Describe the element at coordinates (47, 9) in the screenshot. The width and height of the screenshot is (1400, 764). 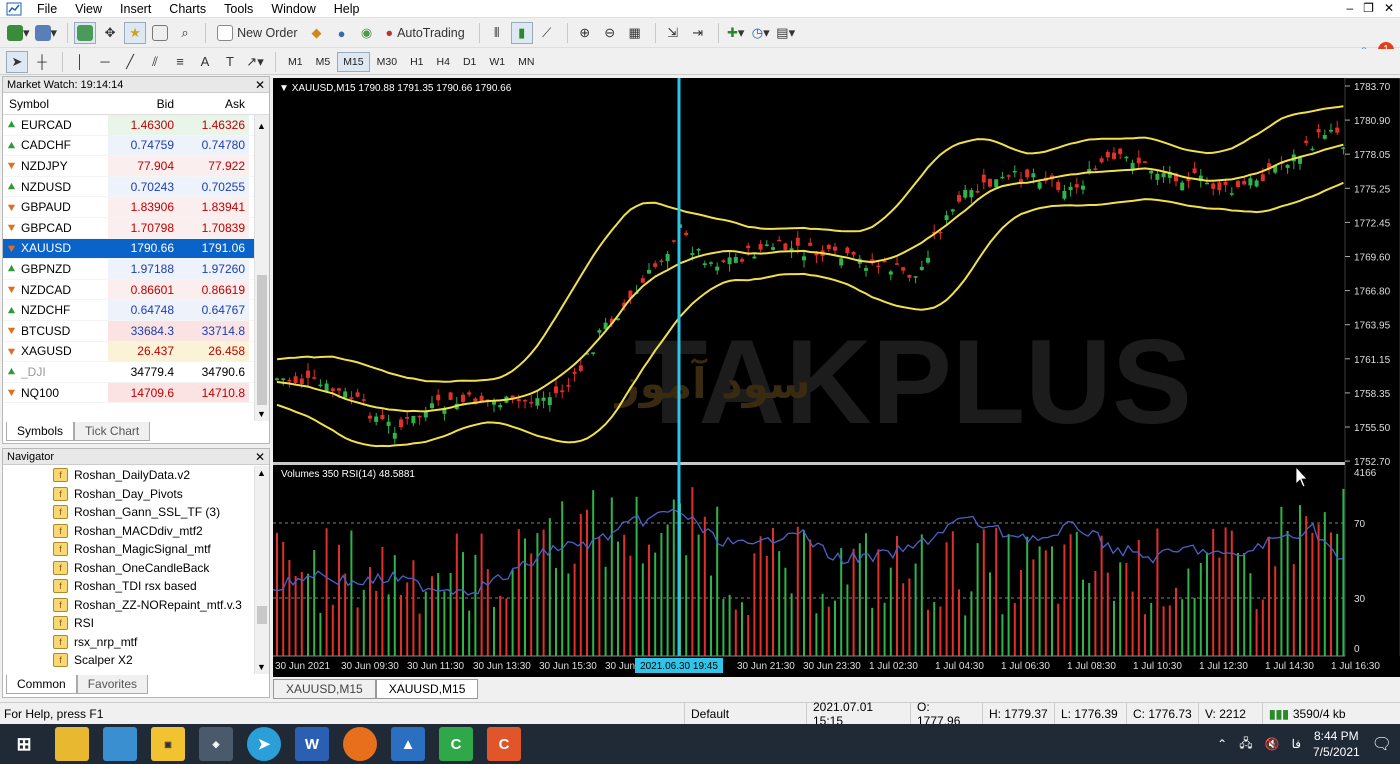
I see `menu-file: File` at that location.